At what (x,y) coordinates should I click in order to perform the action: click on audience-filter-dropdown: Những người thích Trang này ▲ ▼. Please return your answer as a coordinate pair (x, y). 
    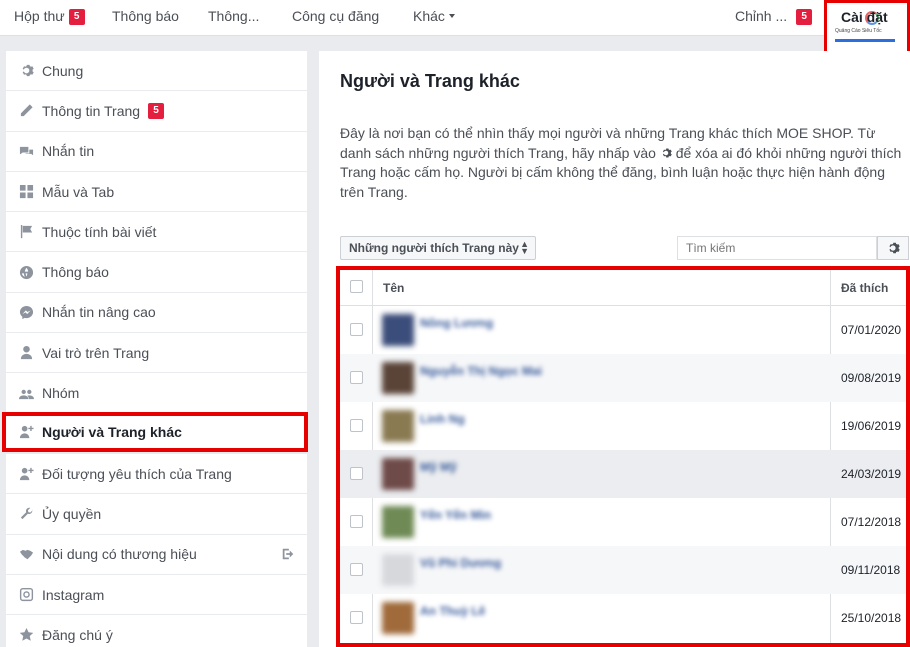
    Looking at the image, I should click on (438, 248).